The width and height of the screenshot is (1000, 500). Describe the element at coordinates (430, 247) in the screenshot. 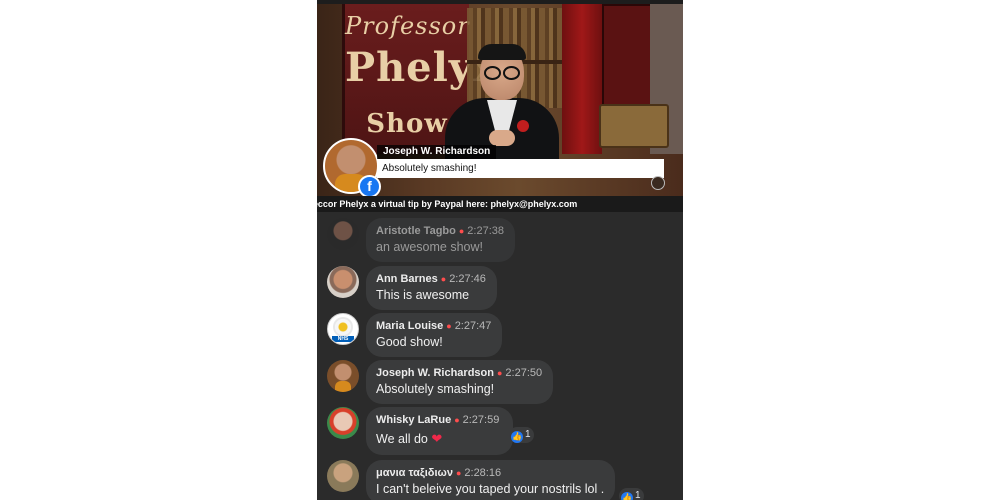

I see `comment-text: an awesome show!` at that location.